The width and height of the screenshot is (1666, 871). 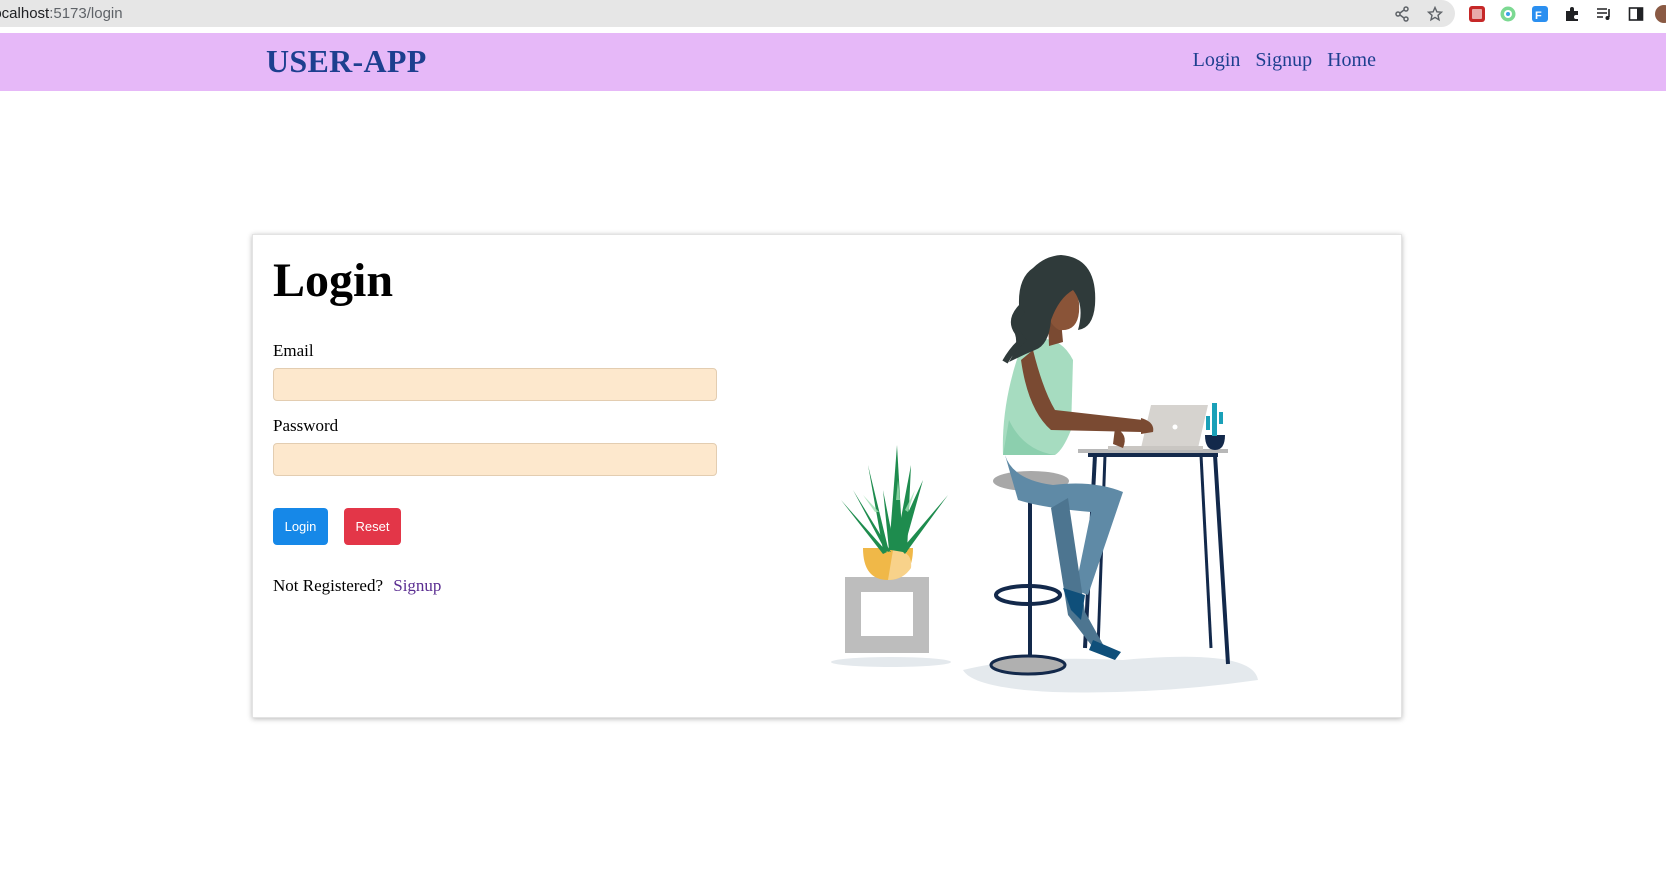 I want to click on not-registered-text: Not Registered?, so click(x=328, y=585).